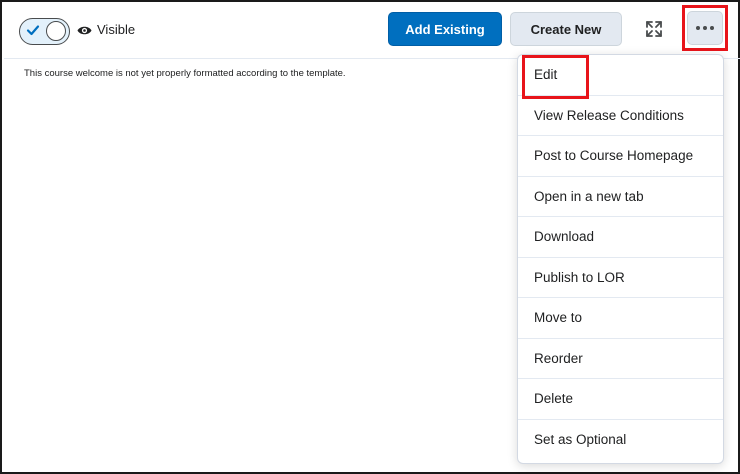  Describe the element at coordinates (566, 29) in the screenshot. I see `create-new-button: Create New` at that location.